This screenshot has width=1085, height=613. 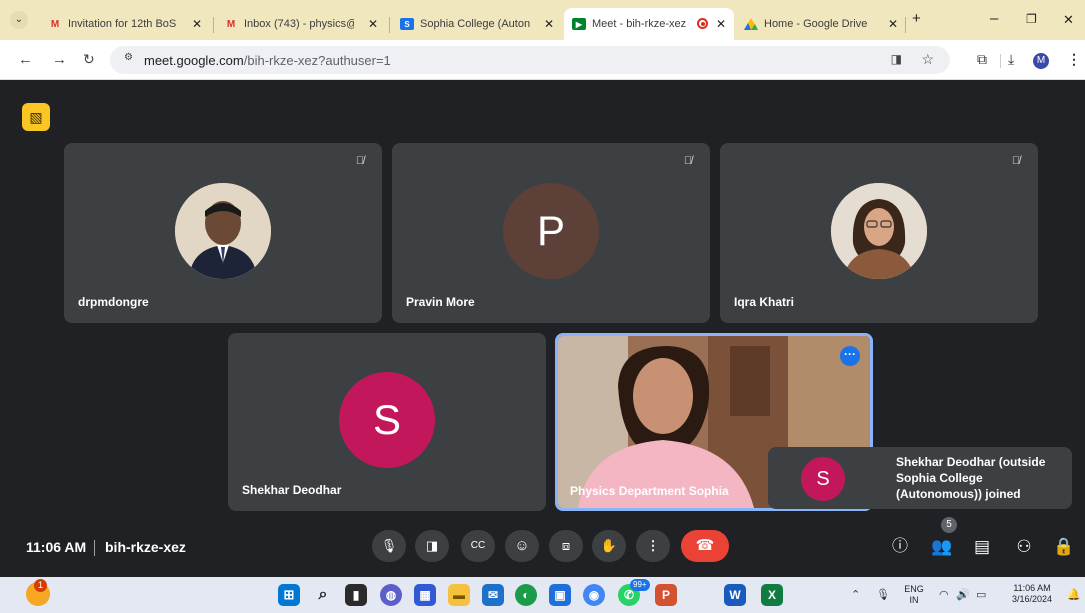 What do you see at coordinates (493, 595) in the screenshot?
I see `mail-icon: ✉` at bounding box center [493, 595].